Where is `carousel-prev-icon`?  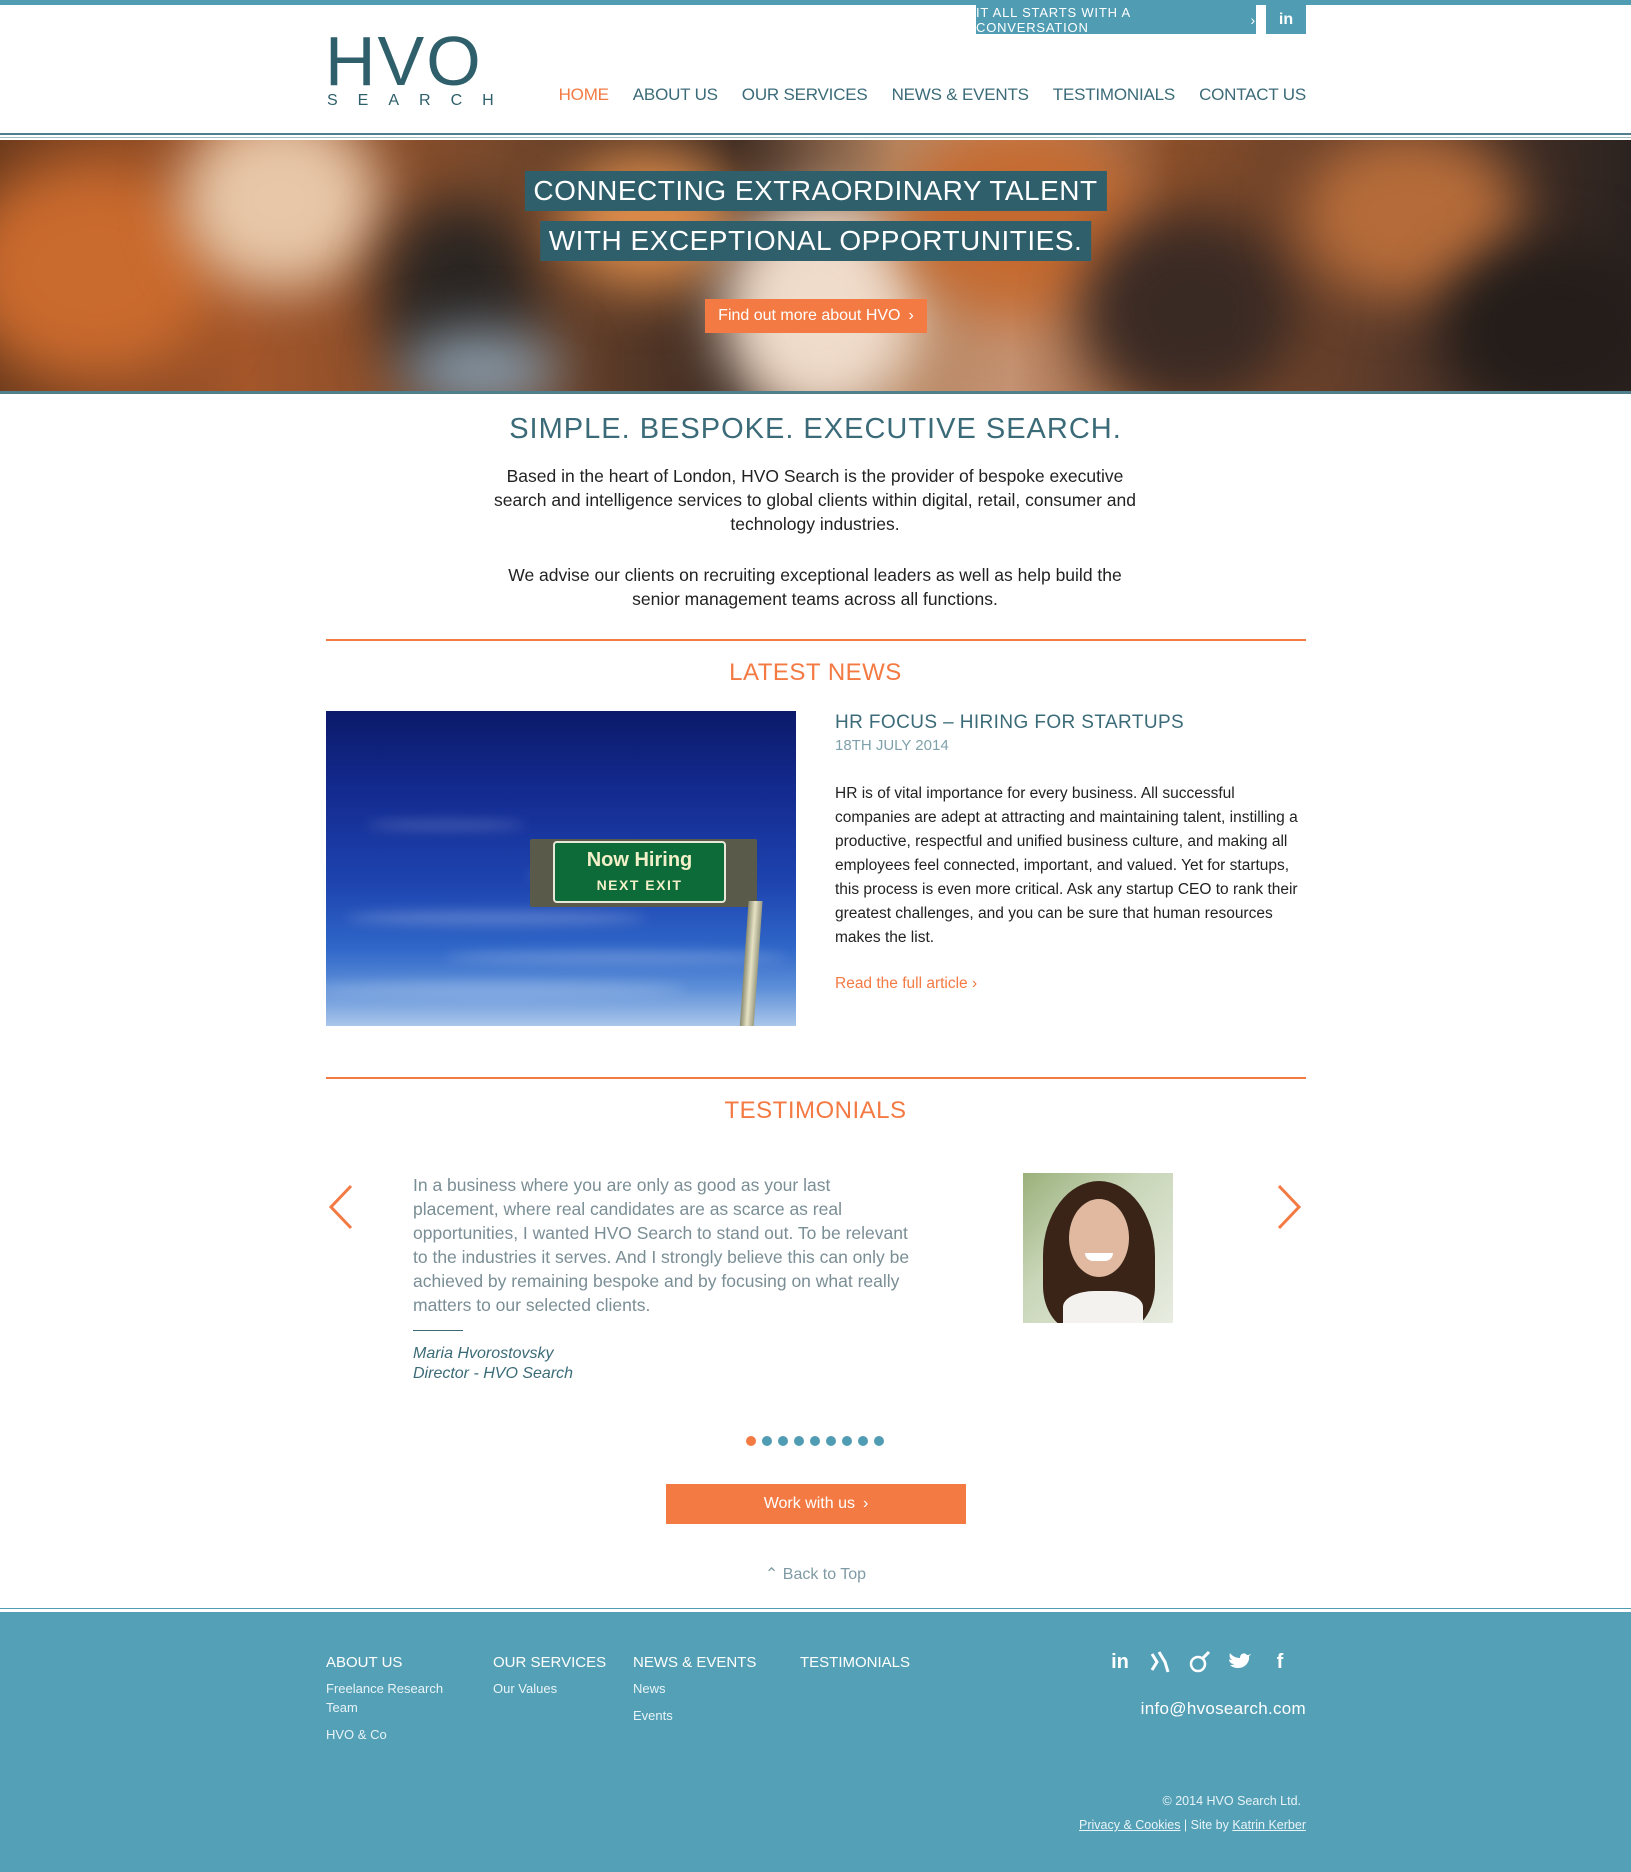 carousel-prev-icon is located at coordinates (341, 1207).